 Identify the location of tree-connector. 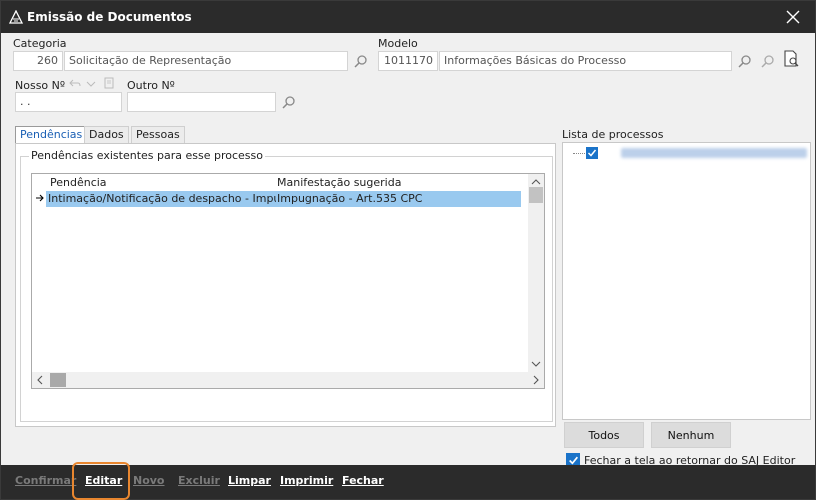
(580, 153).